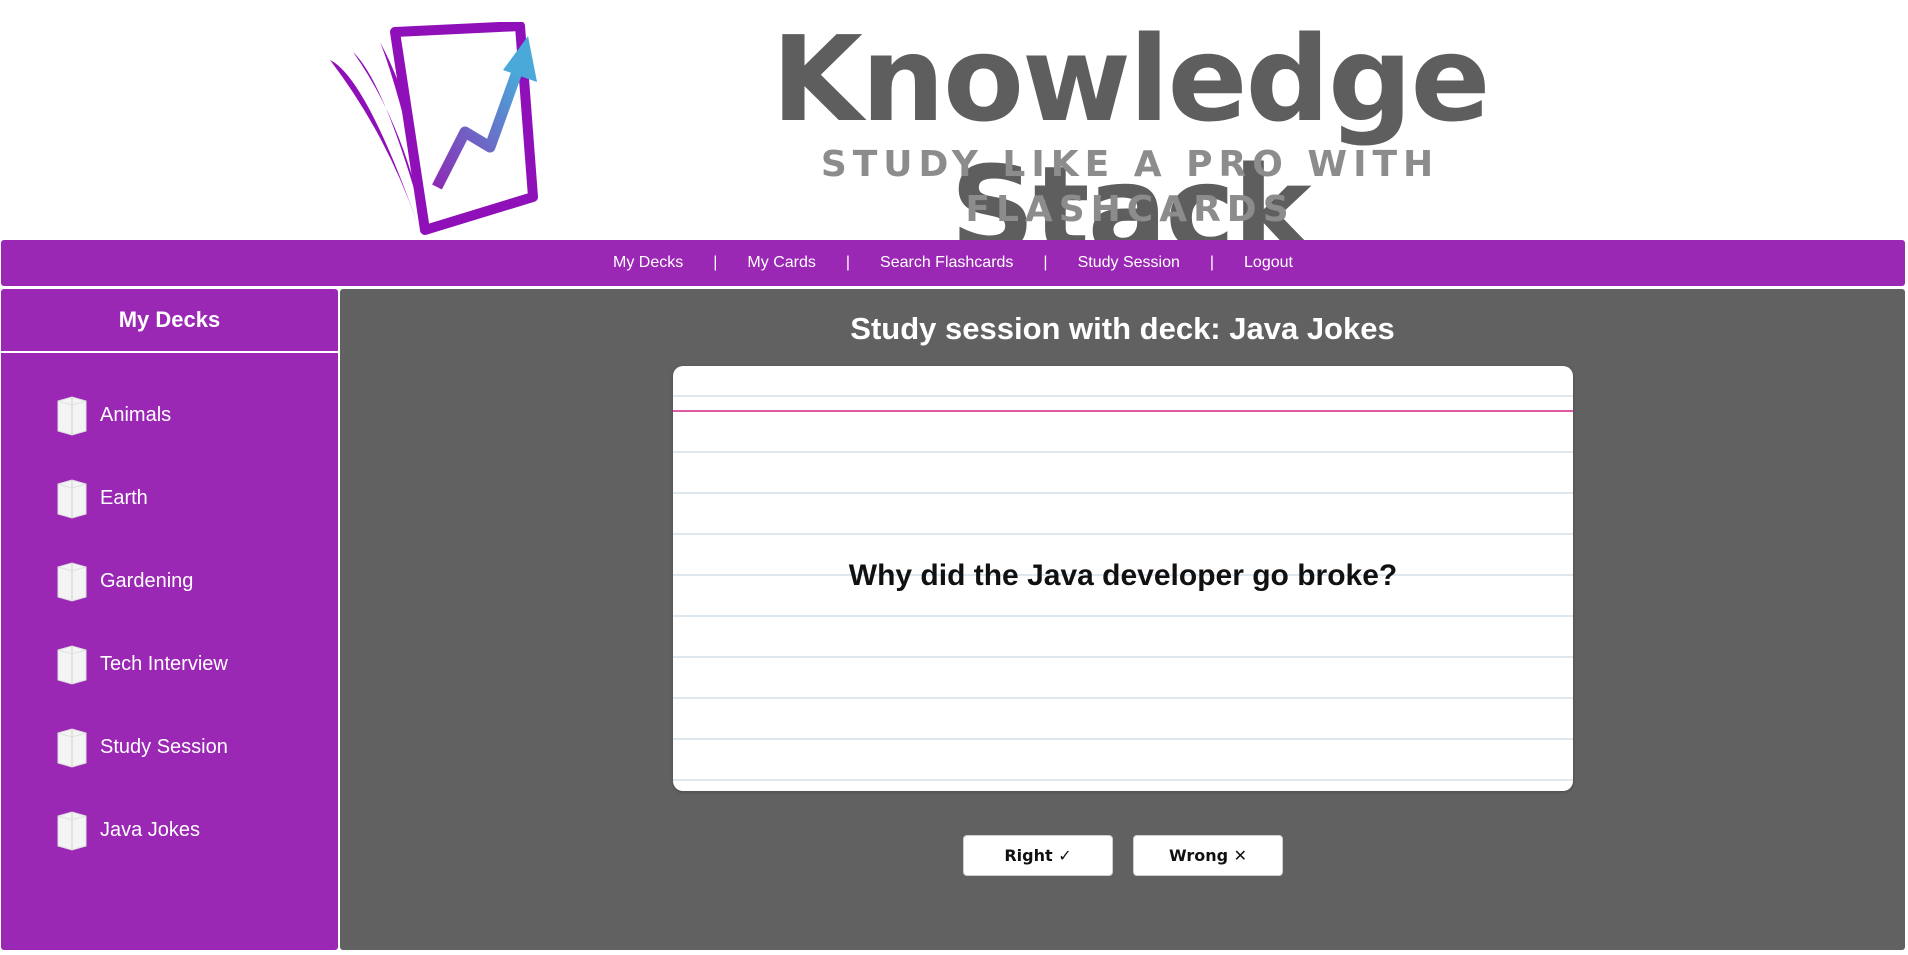 The height and width of the screenshot is (955, 1908). What do you see at coordinates (164, 747) in the screenshot?
I see `deck-label: Study Session` at bounding box center [164, 747].